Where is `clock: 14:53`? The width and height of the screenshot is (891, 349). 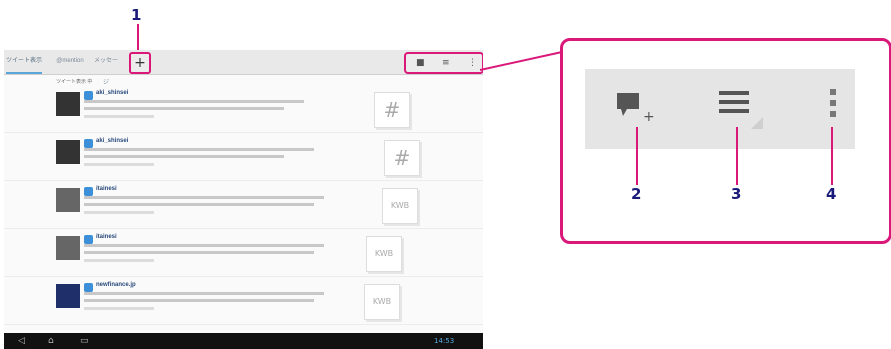 clock: 14:53 is located at coordinates (444, 341).